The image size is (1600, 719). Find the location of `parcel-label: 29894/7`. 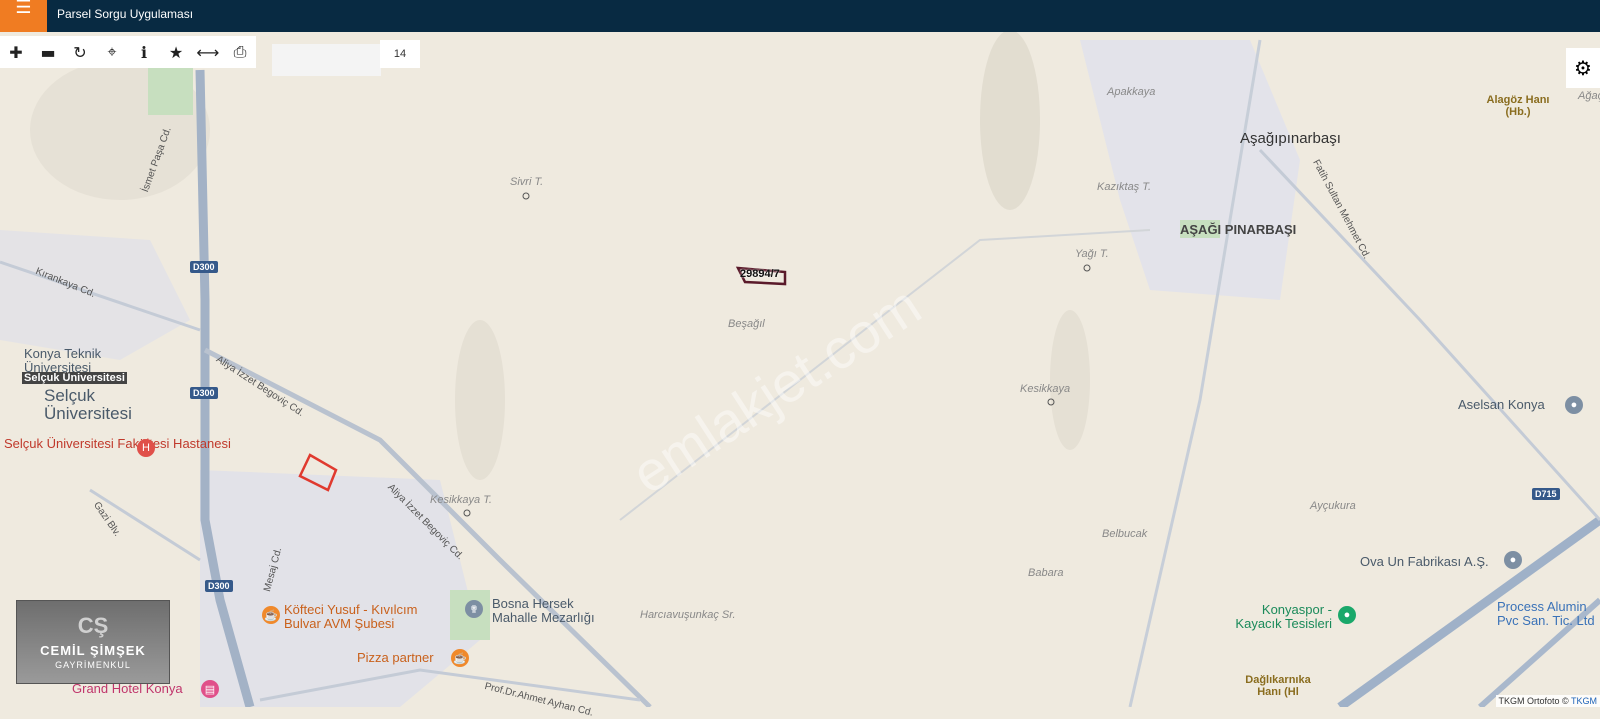

parcel-label: 29894/7 is located at coordinates (760, 274).